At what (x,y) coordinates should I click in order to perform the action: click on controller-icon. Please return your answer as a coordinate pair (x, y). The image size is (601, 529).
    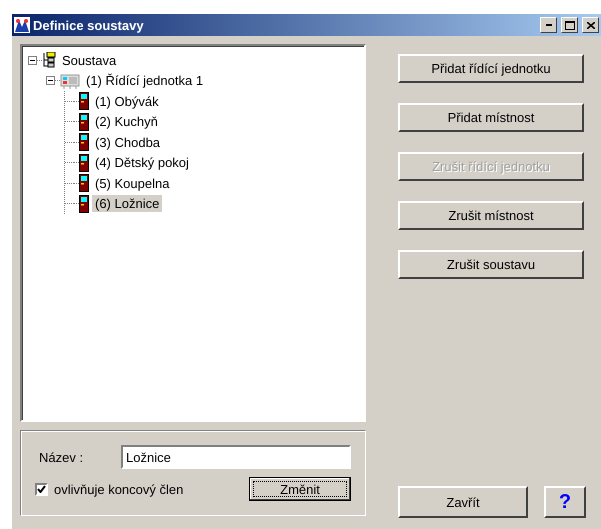
    Looking at the image, I should click on (70, 80).